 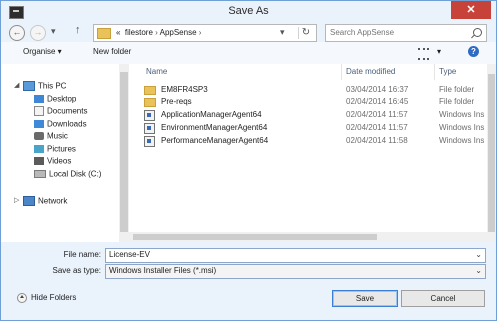 What do you see at coordinates (40, 173) in the screenshot?
I see `disk-icon` at bounding box center [40, 173].